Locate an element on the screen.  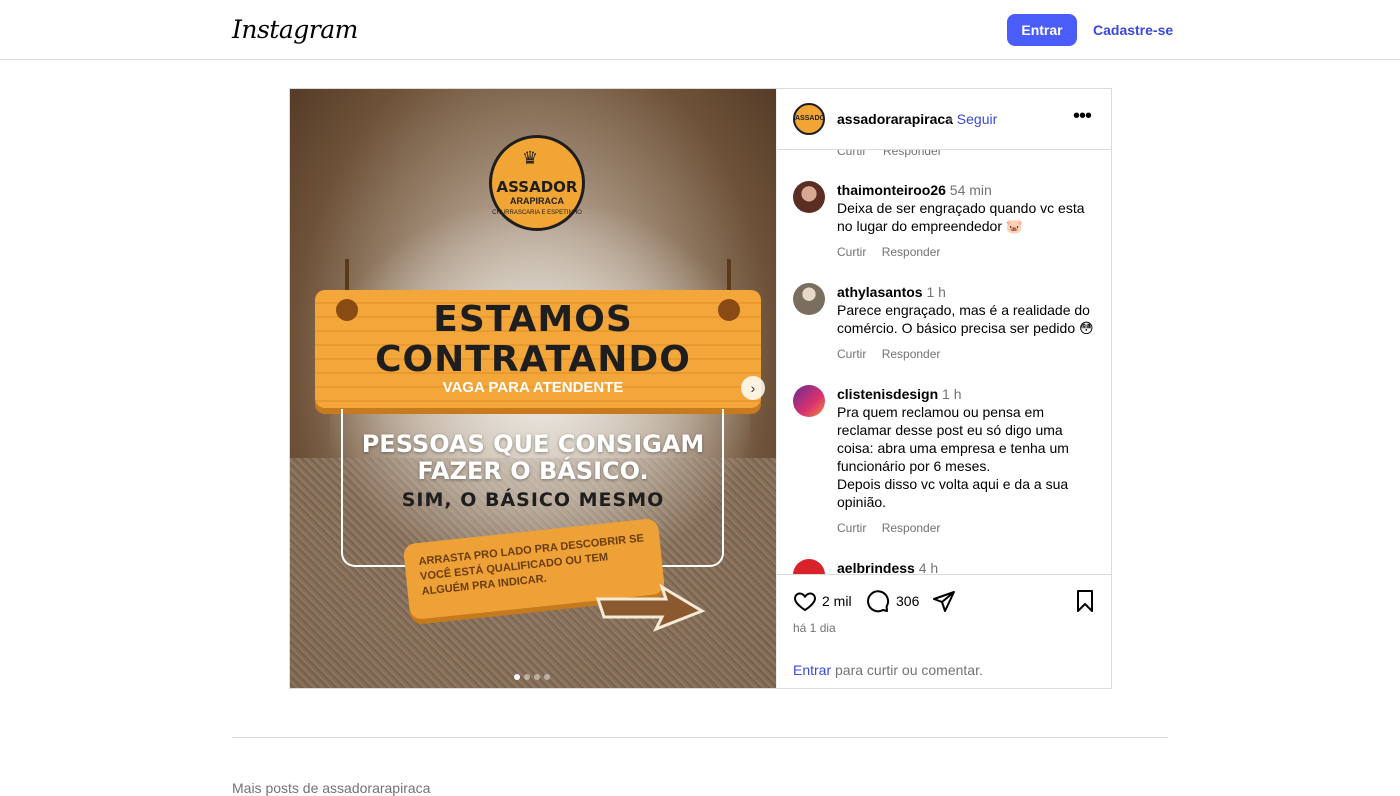
author-username: assadorarapiraca is located at coordinates (895, 119).